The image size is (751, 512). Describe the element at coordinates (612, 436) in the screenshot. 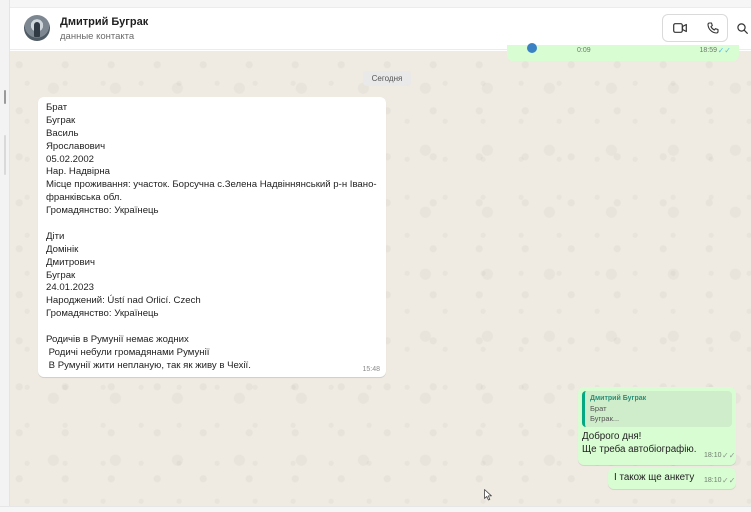

I see `message-line: Доброго дня!` at that location.